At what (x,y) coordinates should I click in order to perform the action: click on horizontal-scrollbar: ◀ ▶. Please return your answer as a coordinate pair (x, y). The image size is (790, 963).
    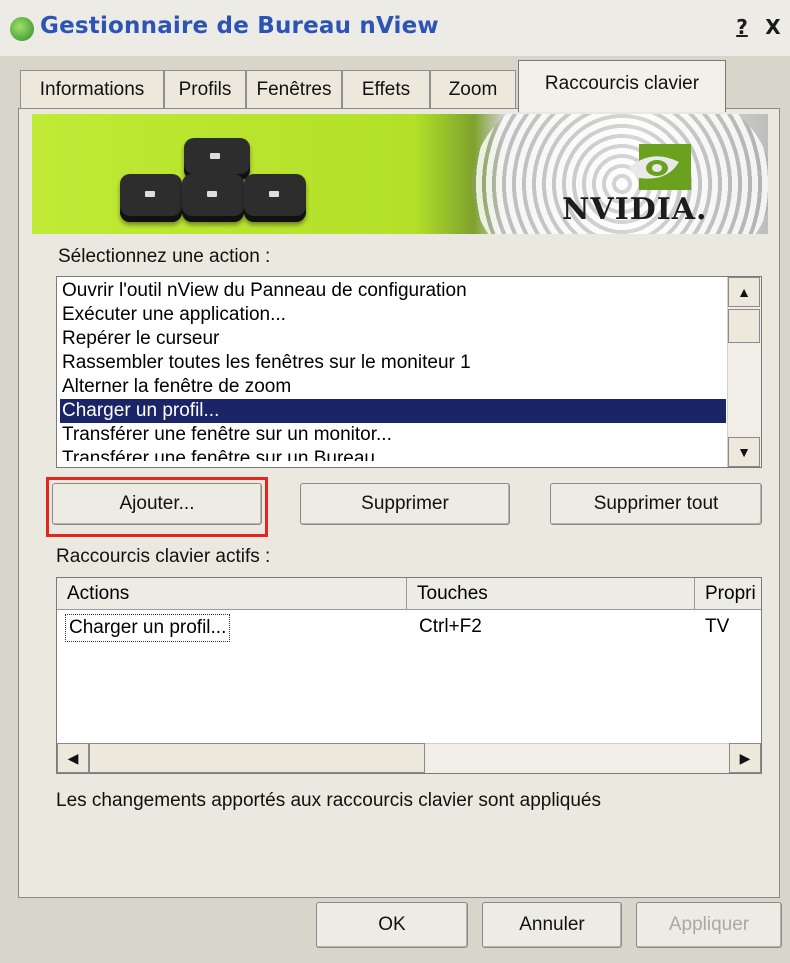
    Looking at the image, I should click on (409, 758).